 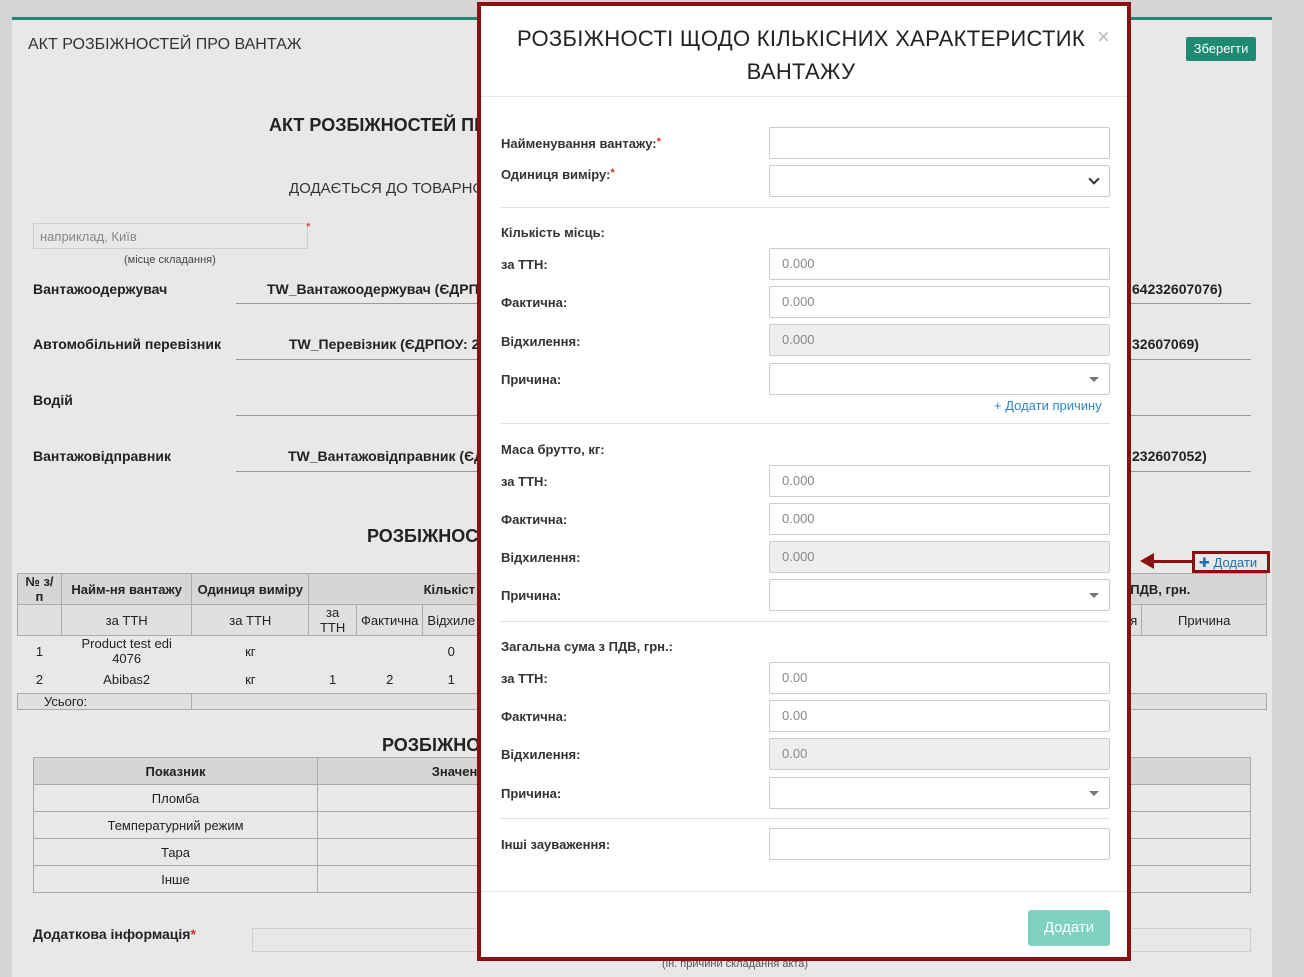 I want to click on annotation-arrow, so click(x=1173, y=561).